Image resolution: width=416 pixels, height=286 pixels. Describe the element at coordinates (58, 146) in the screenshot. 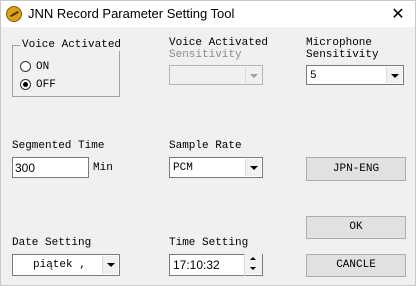

I see `segmented-time-label: Segmented Time` at that location.